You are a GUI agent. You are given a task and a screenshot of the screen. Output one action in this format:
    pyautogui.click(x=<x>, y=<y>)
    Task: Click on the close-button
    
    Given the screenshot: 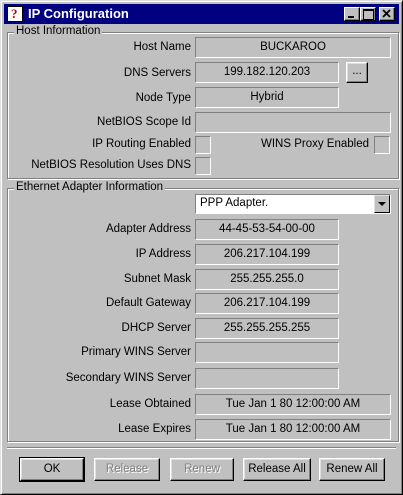 What is the action you would take?
    pyautogui.click(x=387, y=14)
    